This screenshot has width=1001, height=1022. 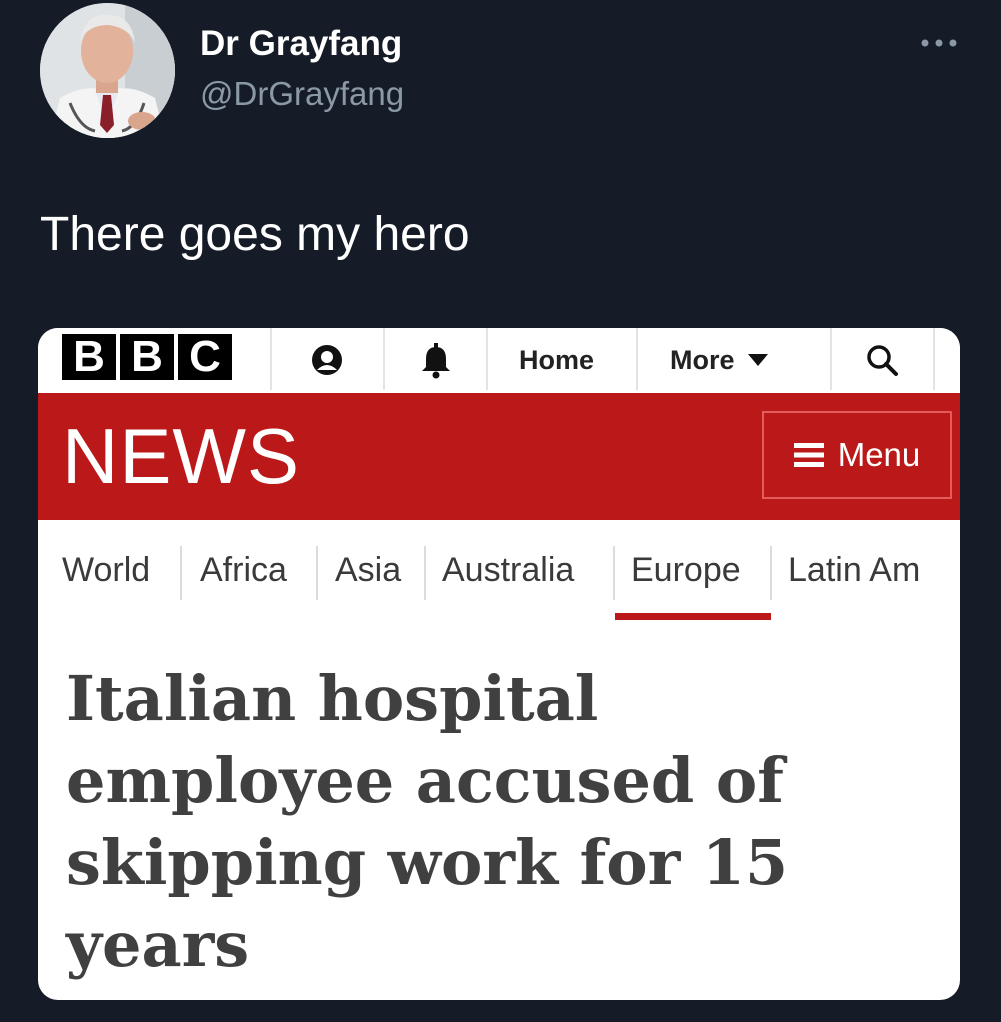 What do you see at coordinates (301, 44) in the screenshot?
I see `display-name: Dr Grayfang` at bounding box center [301, 44].